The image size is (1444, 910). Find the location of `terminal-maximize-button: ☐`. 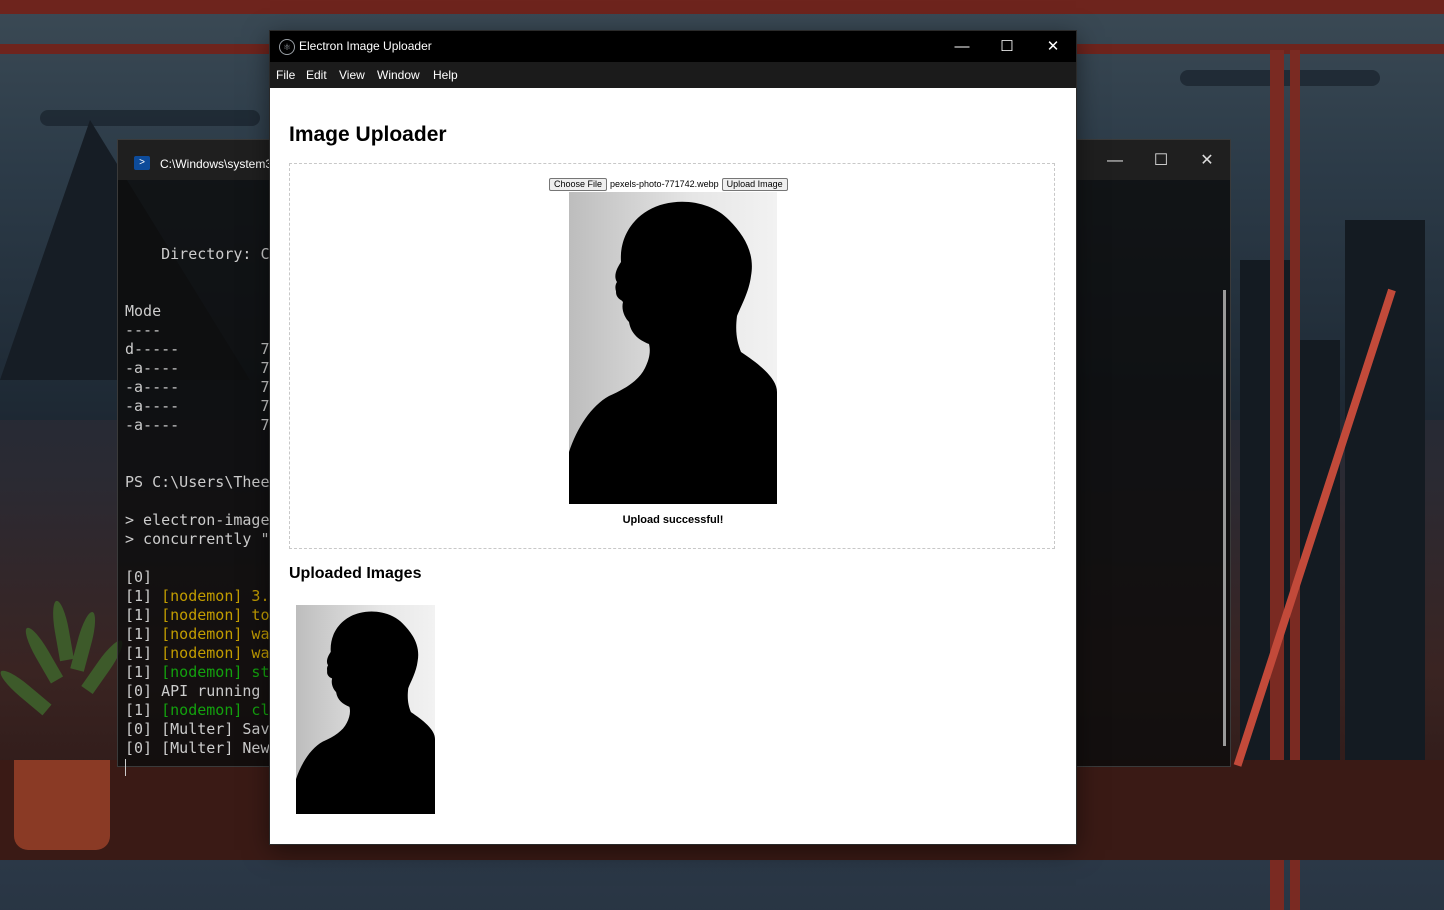

terminal-maximize-button: ☐ is located at coordinates (1161, 161).